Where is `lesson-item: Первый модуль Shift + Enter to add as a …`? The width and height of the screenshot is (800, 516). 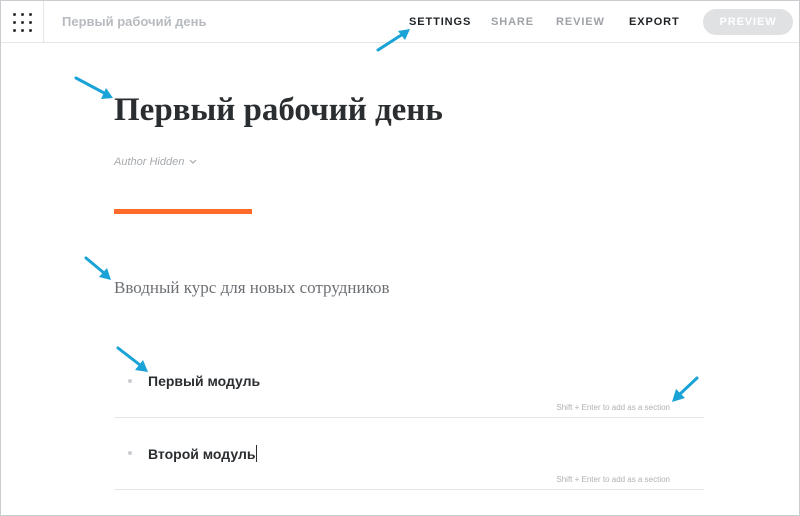 lesson-item: Первый модуль Shift + Enter to add as a … is located at coordinates (409, 382).